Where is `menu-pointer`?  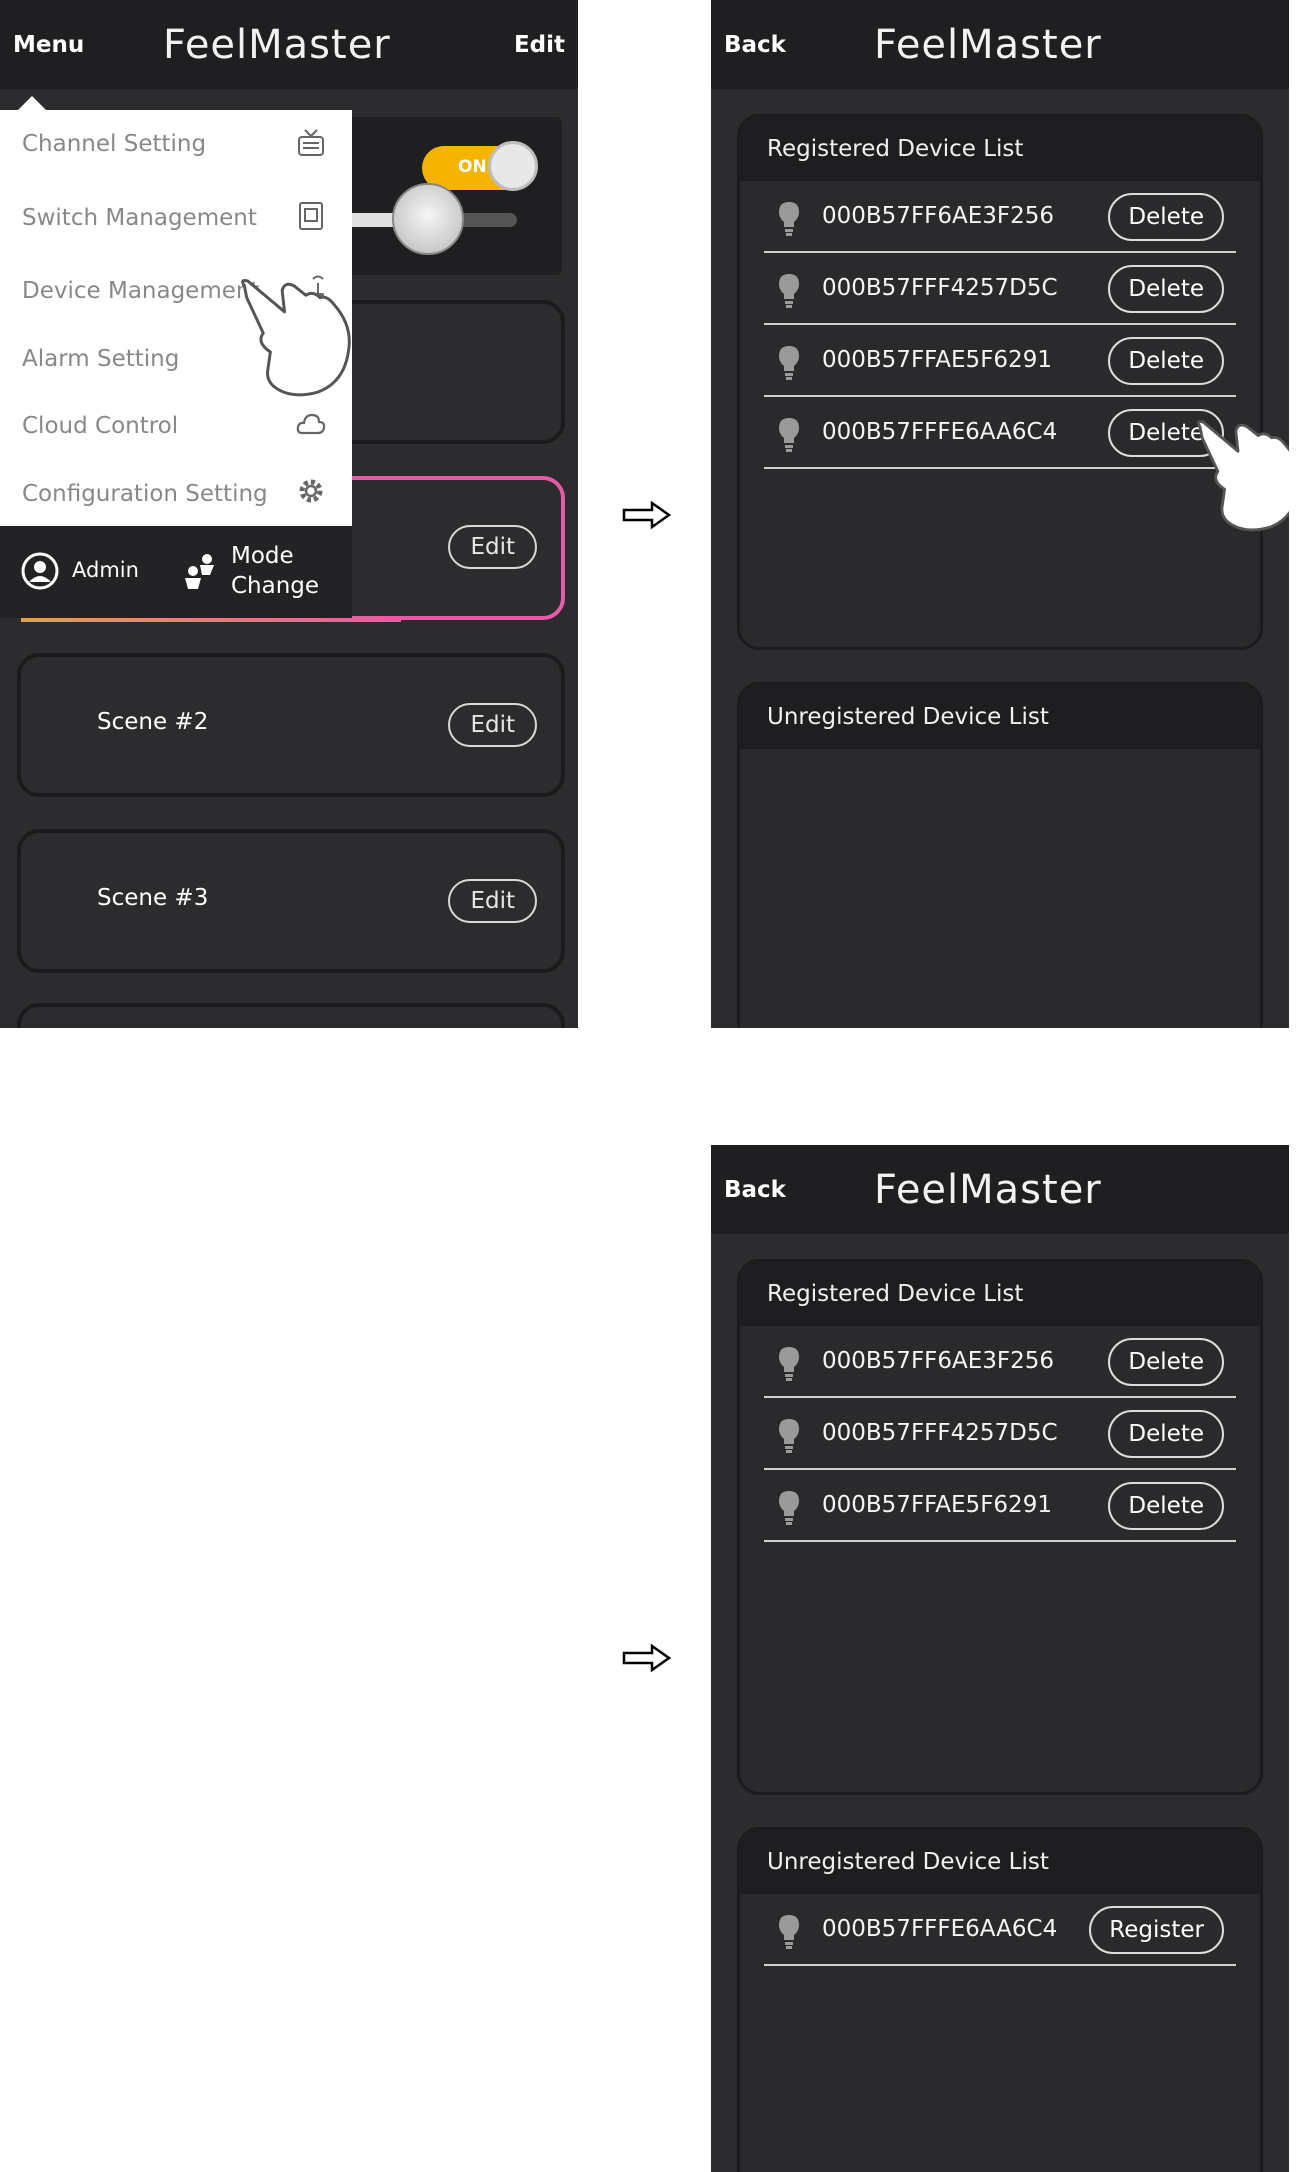
menu-pointer is located at coordinates (32, 103).